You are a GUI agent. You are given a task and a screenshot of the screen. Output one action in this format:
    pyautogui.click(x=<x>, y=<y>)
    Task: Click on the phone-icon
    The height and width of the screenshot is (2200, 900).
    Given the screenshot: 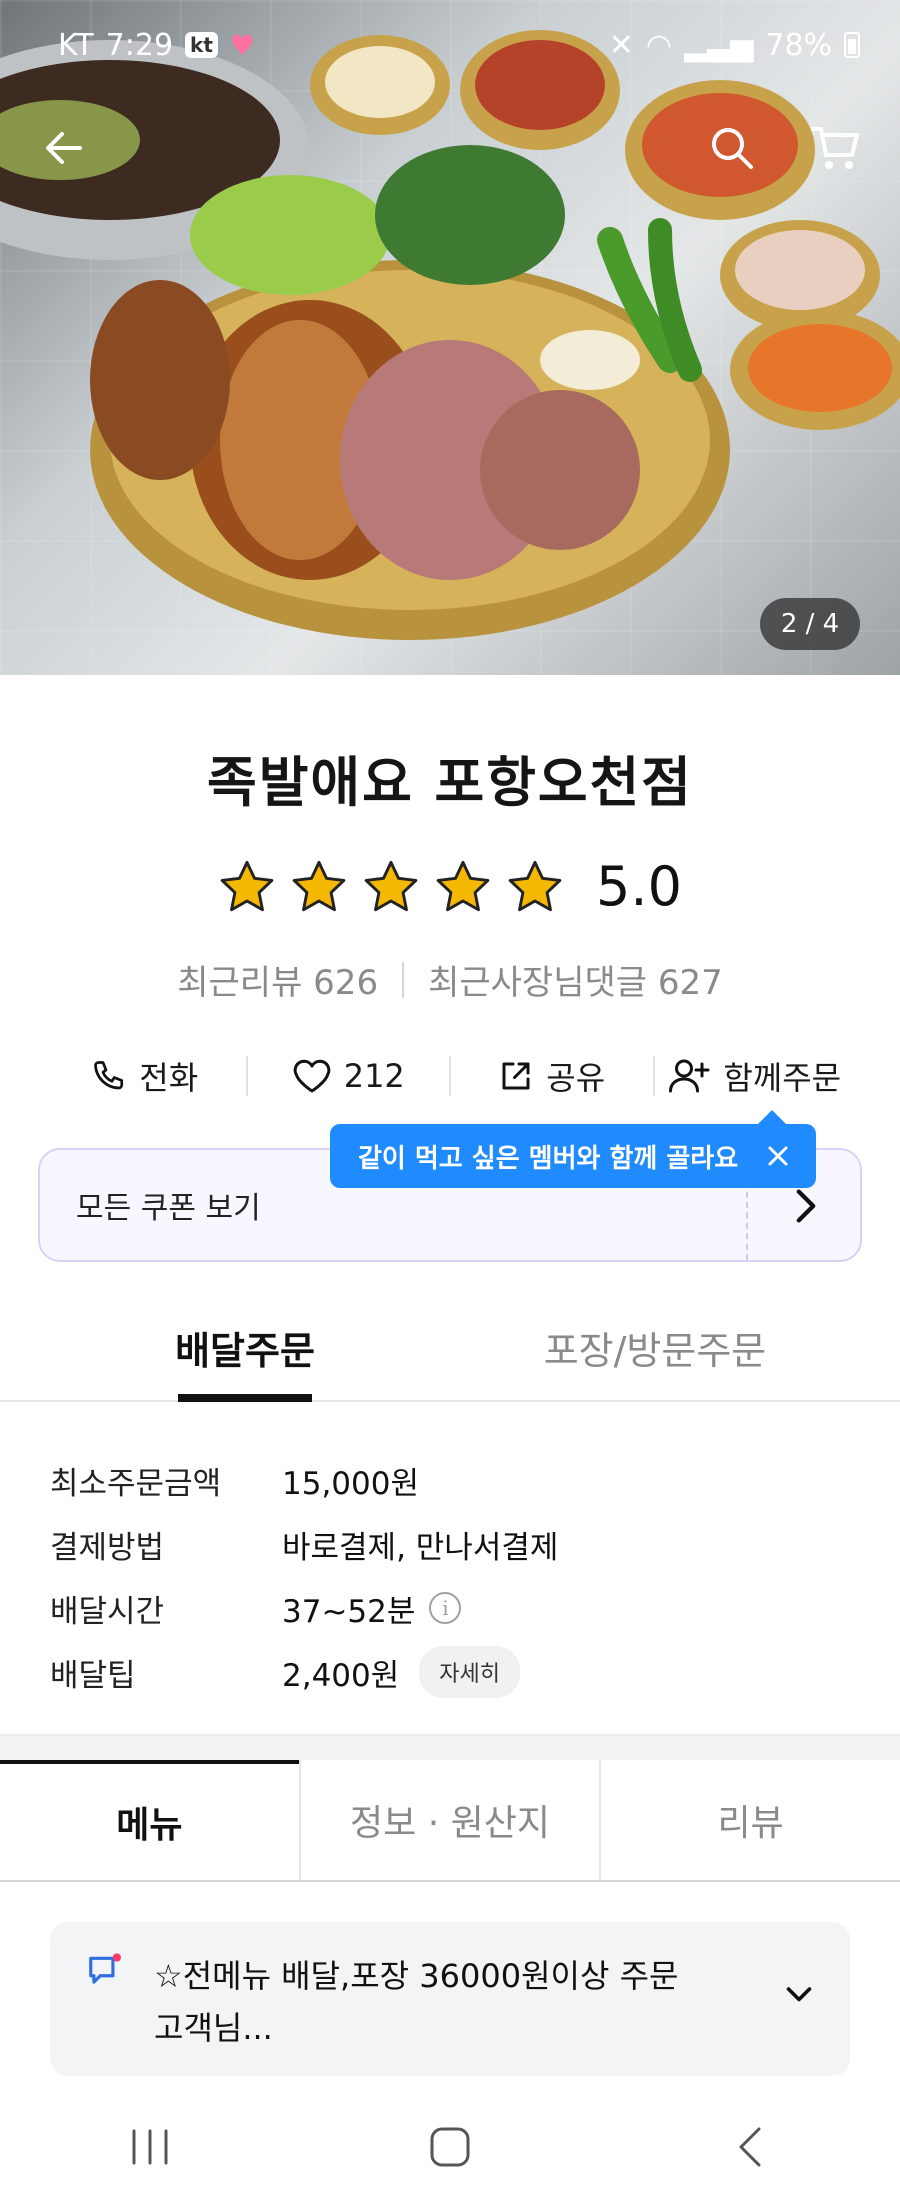 What is the action you would take?
    pyautogui.click(x=109, y=1075)
    